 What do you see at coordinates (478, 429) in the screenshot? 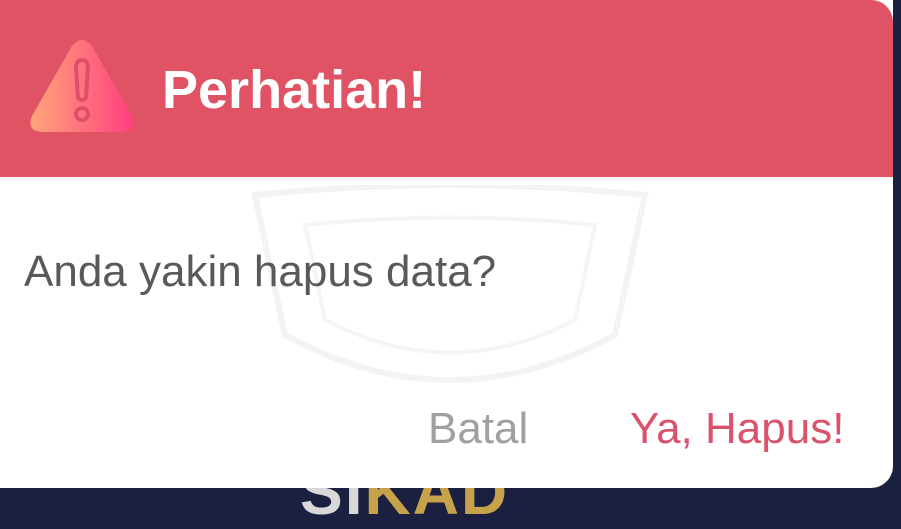
I see `cancel-button: Batal` at bounding box center [478, 429].